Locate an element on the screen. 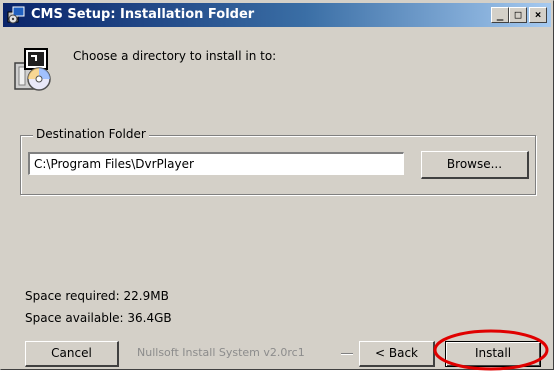 The height and width of the screenshot is (376, 554). footer-separator is located at coordinates (347, 354).